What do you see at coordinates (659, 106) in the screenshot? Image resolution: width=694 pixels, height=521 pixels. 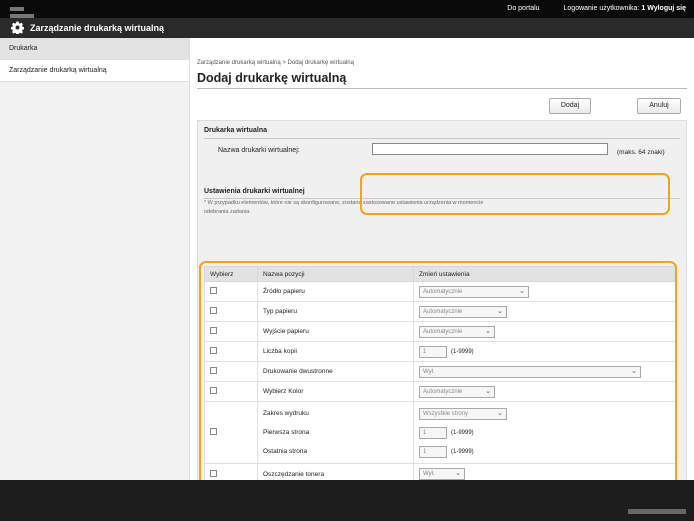 I see `cancel-button: Anuluj` at bounding box center [659, 106].